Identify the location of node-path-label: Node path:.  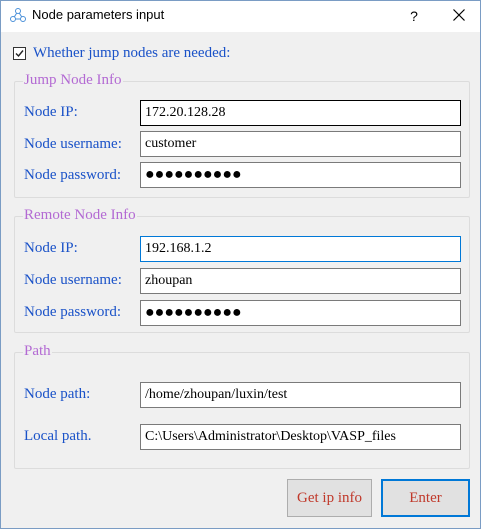
(57, 394).